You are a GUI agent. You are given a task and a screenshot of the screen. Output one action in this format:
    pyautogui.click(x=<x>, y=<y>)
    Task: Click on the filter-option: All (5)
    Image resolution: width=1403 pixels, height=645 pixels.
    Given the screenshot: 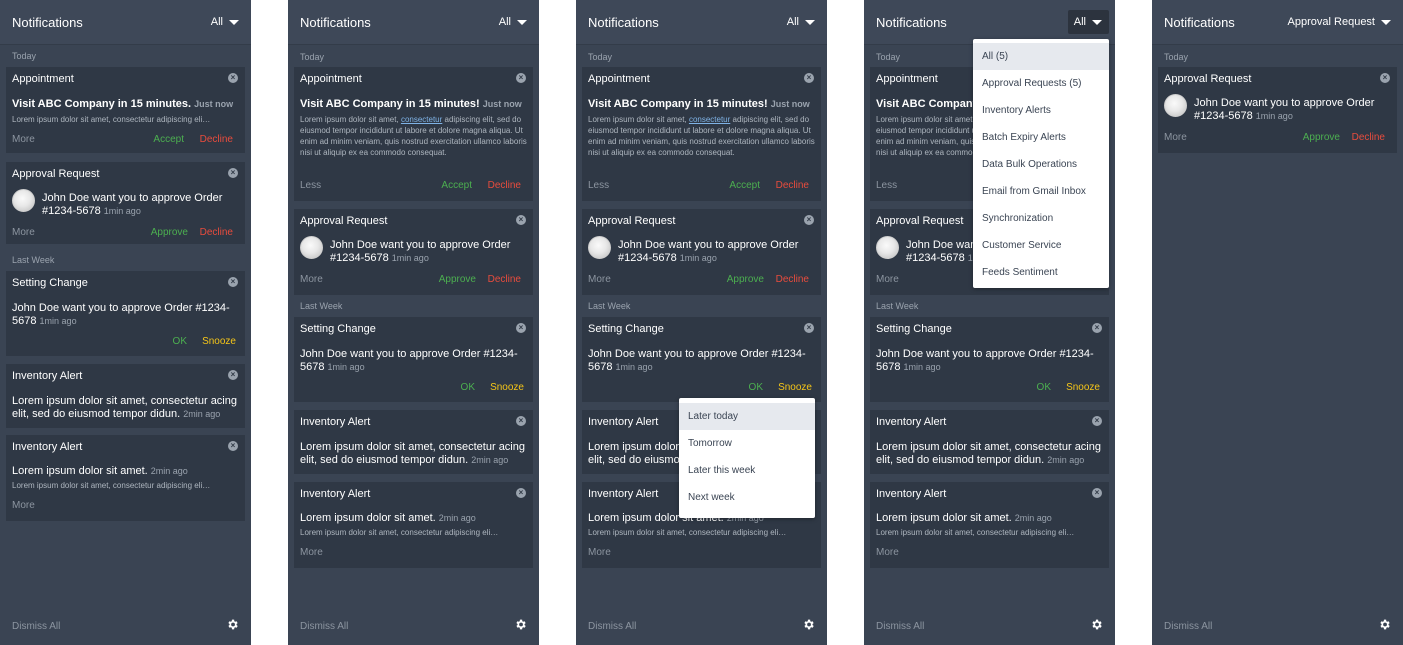 What is the action you would take?
    pyautogui.click(x=1041, y=56)
    